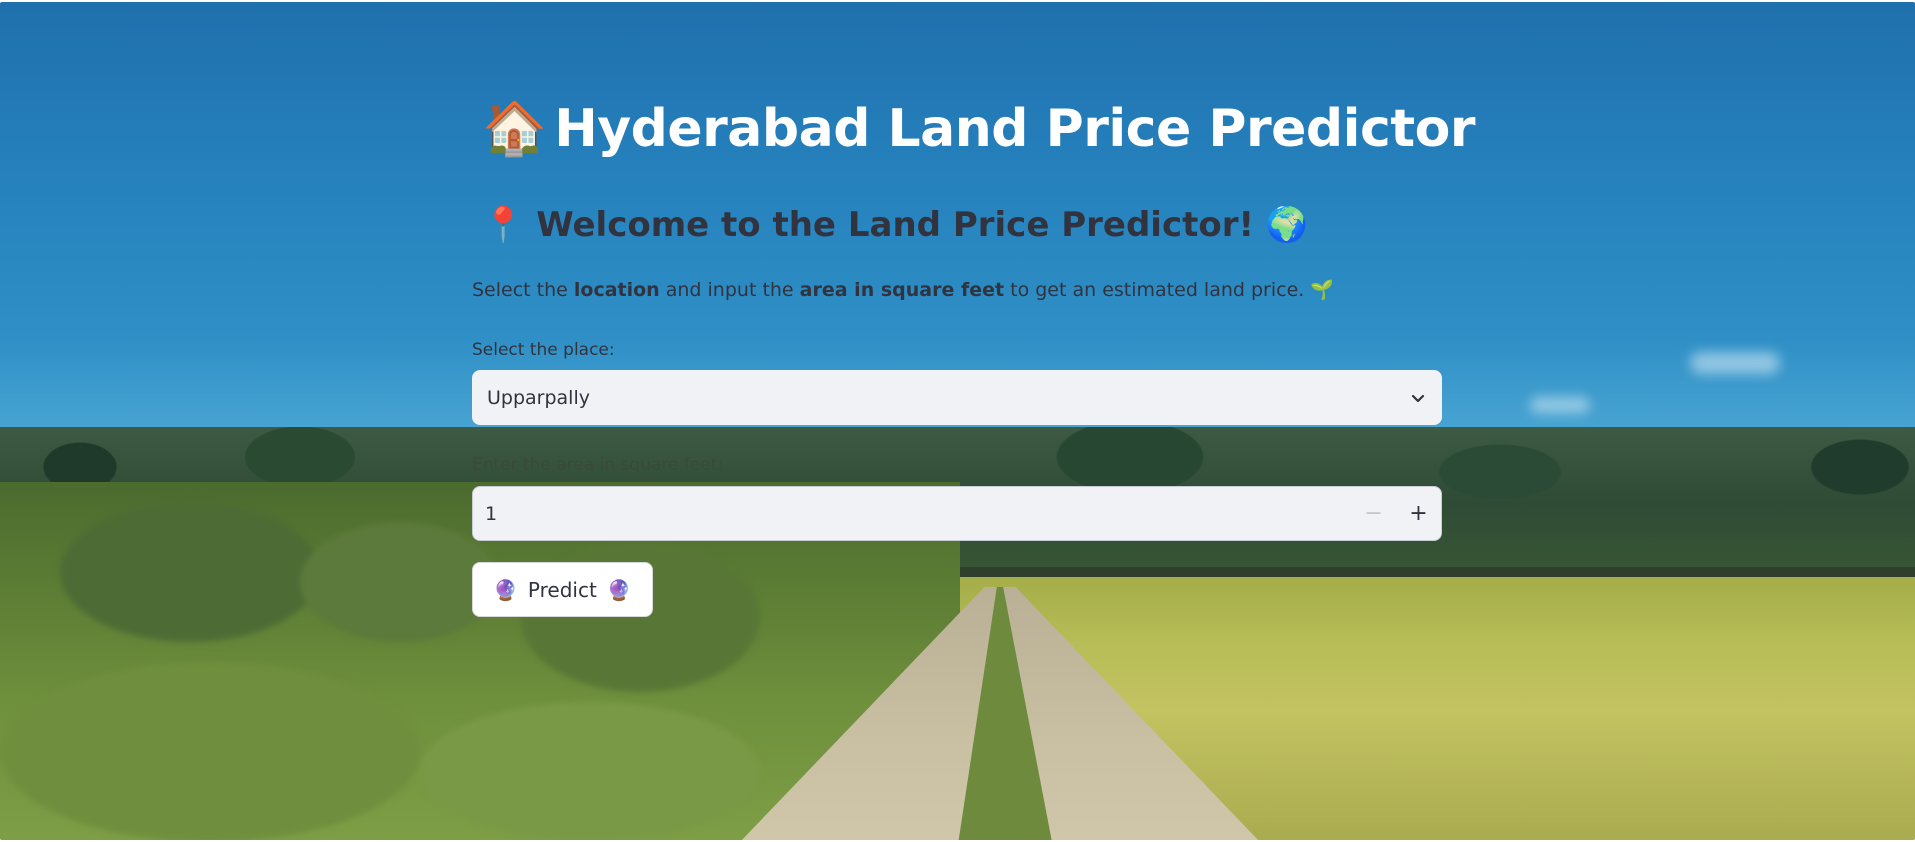 The image size is (1915, 842). Describe the element at coordinates (514, 129) in the screenshot. I see `house-icon: 🏠` at that location.